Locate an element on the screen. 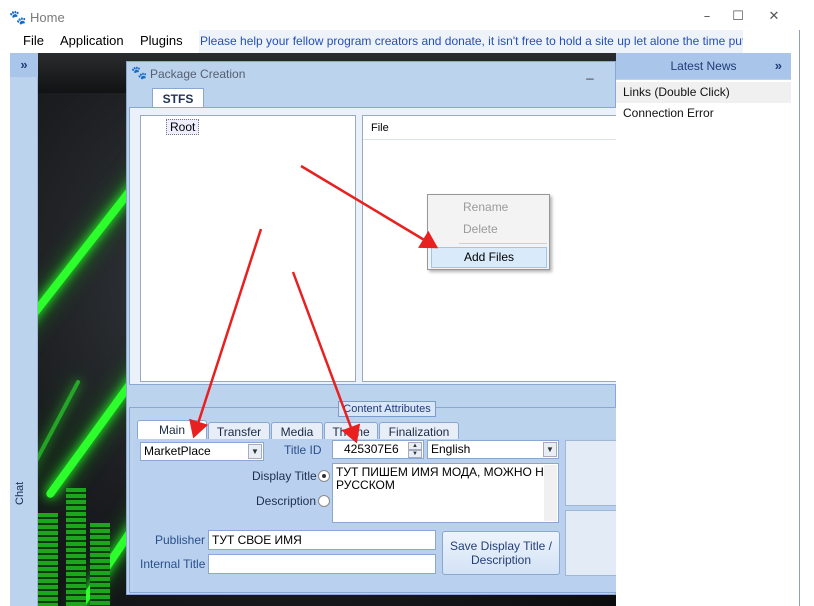  menu-separator is located at coordinates (503, 243).